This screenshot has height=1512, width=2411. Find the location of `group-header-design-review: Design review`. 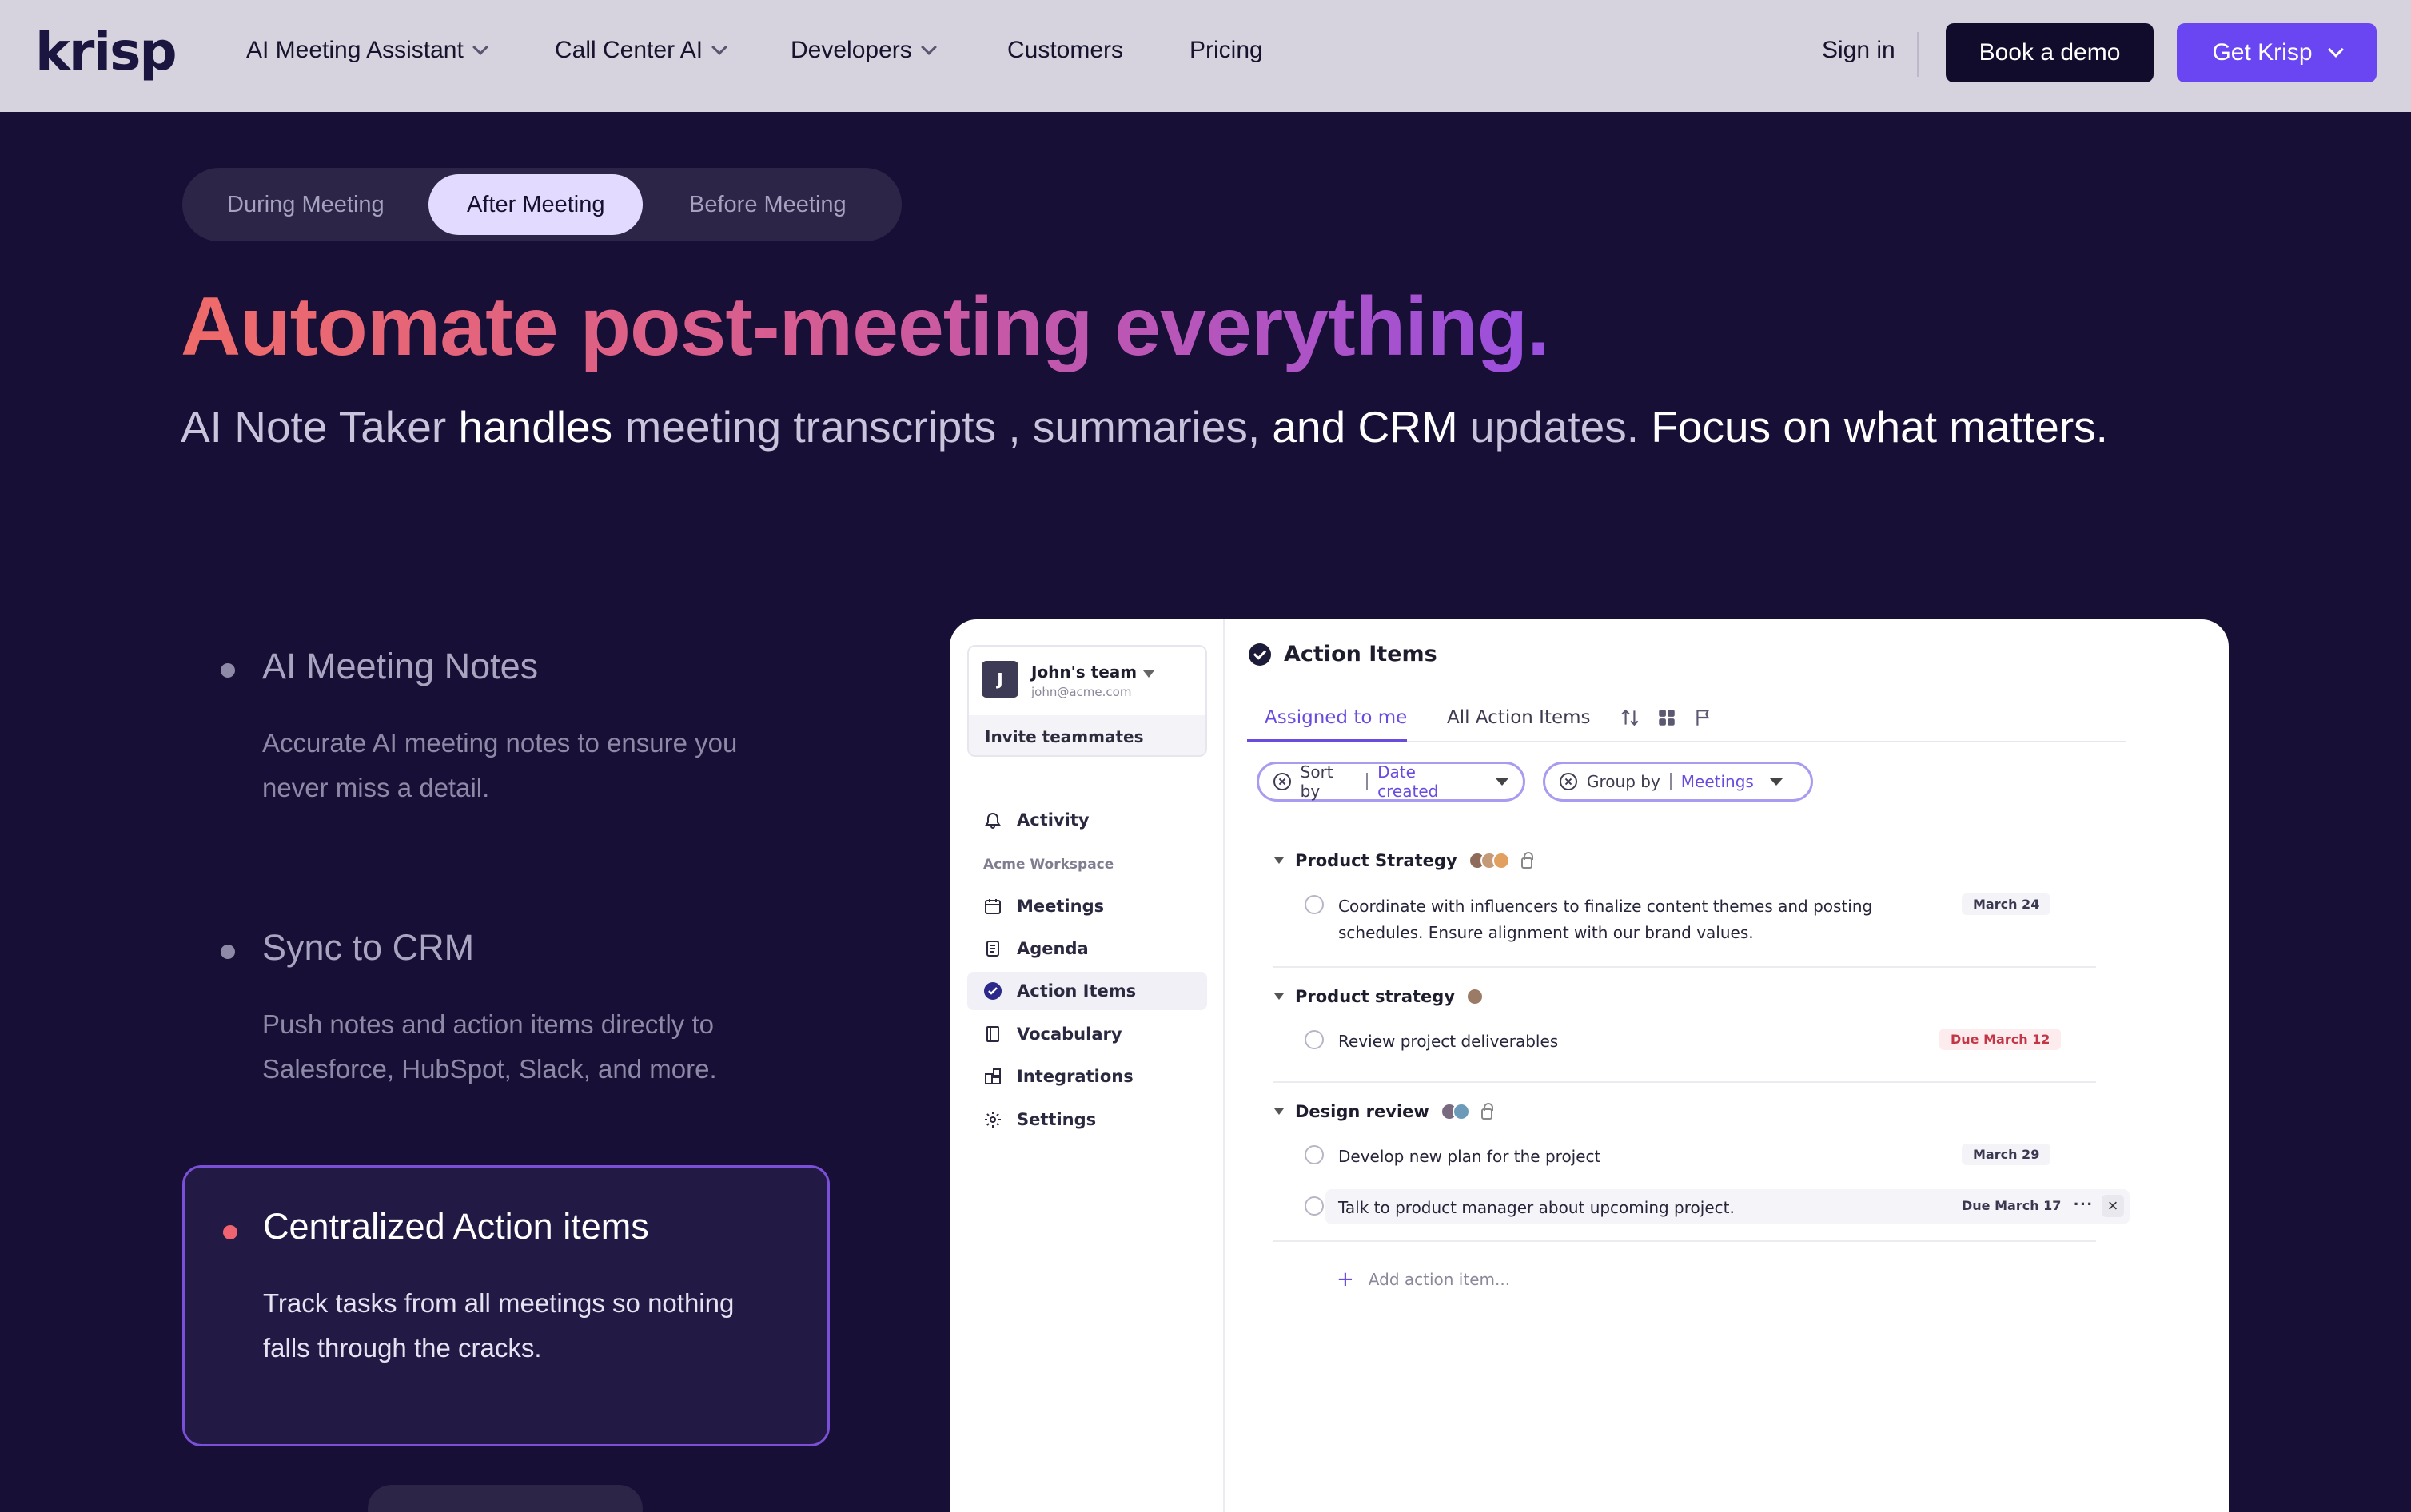

group-header-design-review: Design review is located at coordinates (1383, 1111).